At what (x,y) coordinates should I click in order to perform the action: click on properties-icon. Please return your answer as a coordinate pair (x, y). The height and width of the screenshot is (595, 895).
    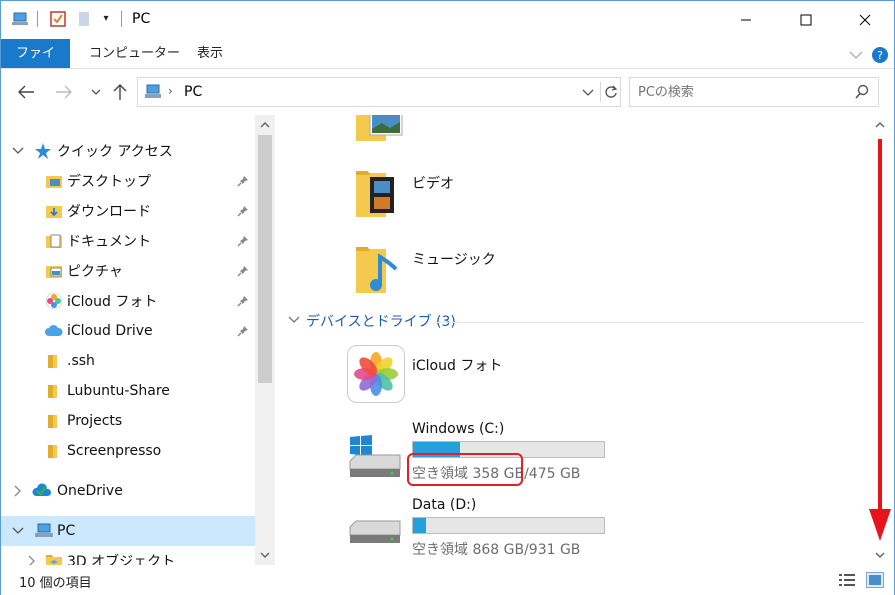
    Looking at the image, I should click on (58, 19).